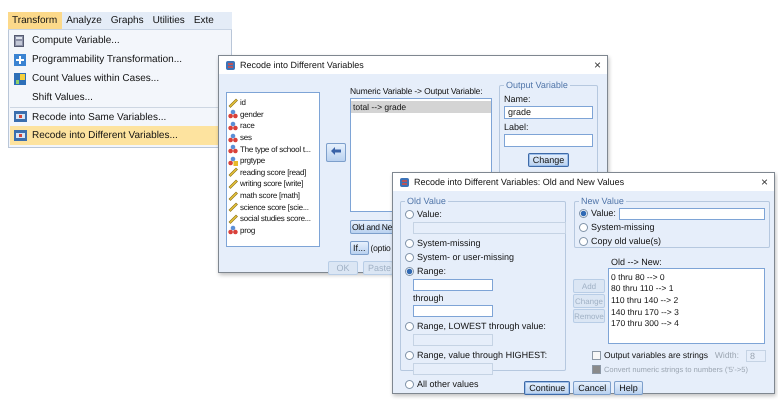  What do you see at coordinates (20, 60) in the screenshot?
I see `plus-icon` at bounding box center [20, 60].